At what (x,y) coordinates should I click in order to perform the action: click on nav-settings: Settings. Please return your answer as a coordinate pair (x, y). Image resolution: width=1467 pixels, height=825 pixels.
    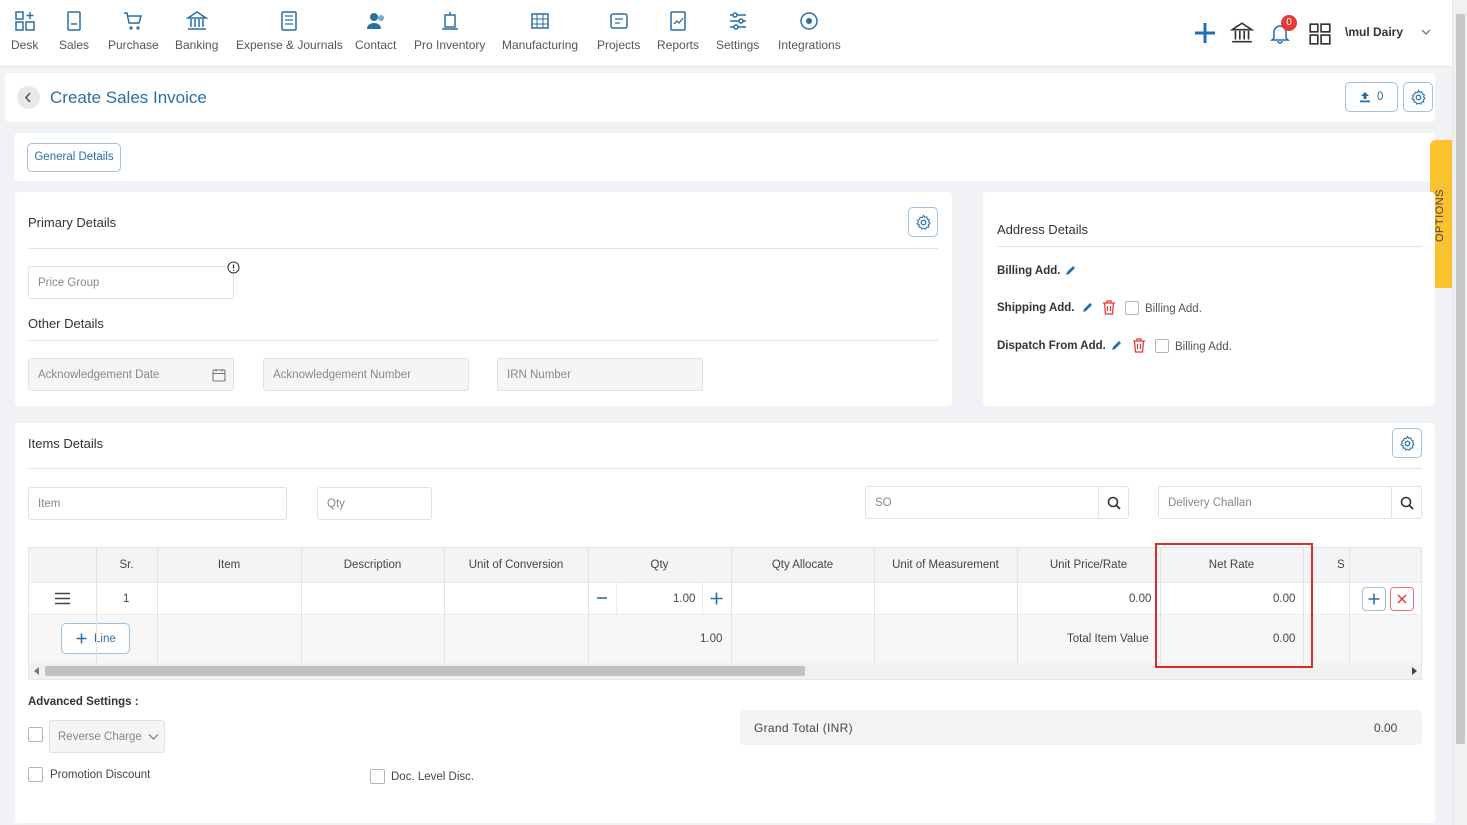
    Looking at the image, I should click on (737, 31).